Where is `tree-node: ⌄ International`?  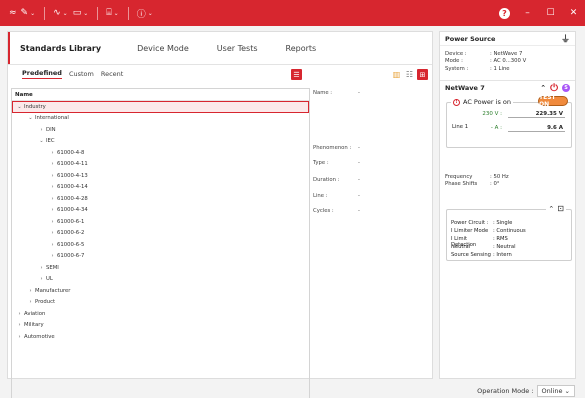 tree-node: ⌄ International is located at coordinates (160, 119).